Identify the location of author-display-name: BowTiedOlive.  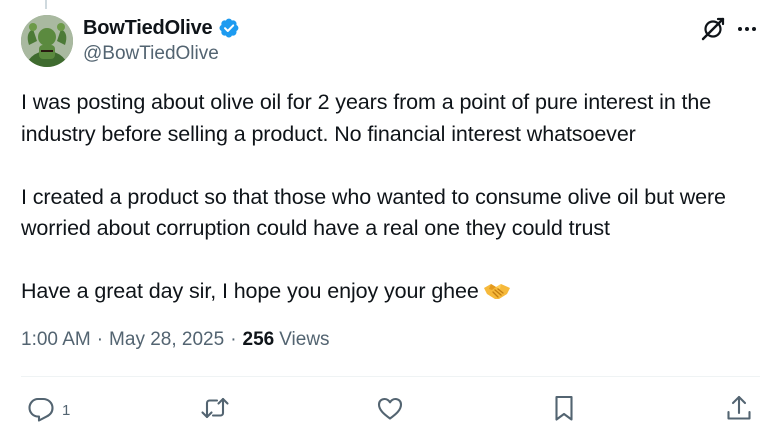
(148, 28).